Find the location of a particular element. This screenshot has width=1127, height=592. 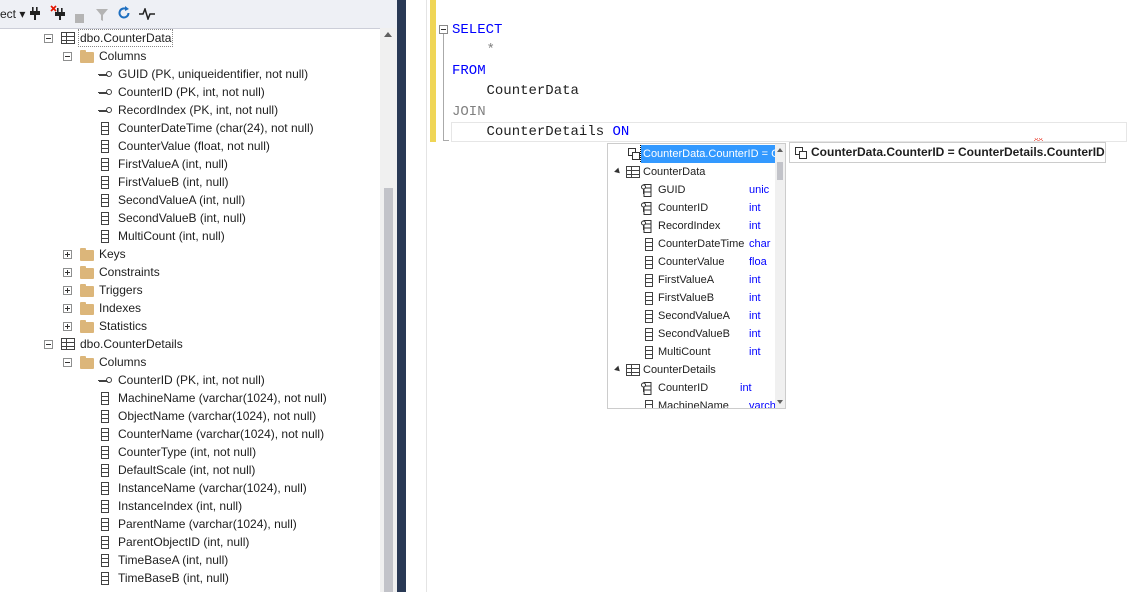

code-token: SELECT is located at coordinates (477, 30).